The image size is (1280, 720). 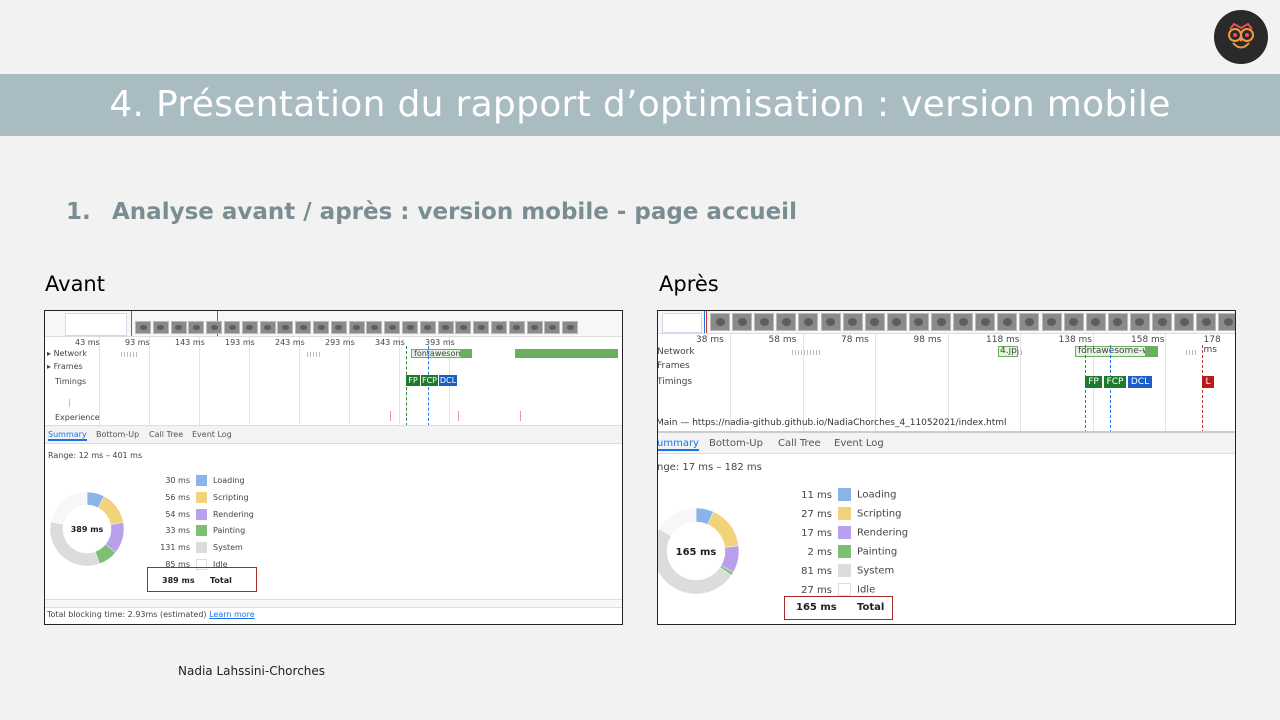 What do you see at coordinates (855, 340) in the screenshot?
I see `time-tick: 78 ms` at bounding box center [855, 340].